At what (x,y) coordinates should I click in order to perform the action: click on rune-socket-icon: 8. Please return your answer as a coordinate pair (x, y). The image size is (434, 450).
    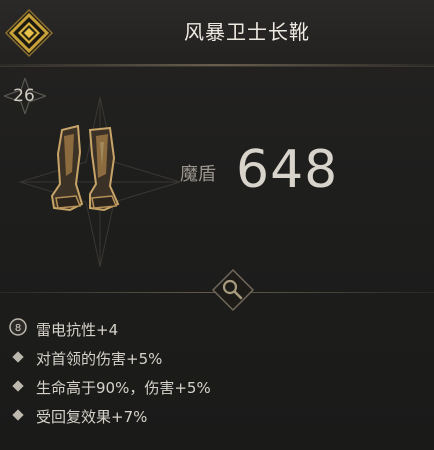
    Looking at the image, I should click on (18, 327).